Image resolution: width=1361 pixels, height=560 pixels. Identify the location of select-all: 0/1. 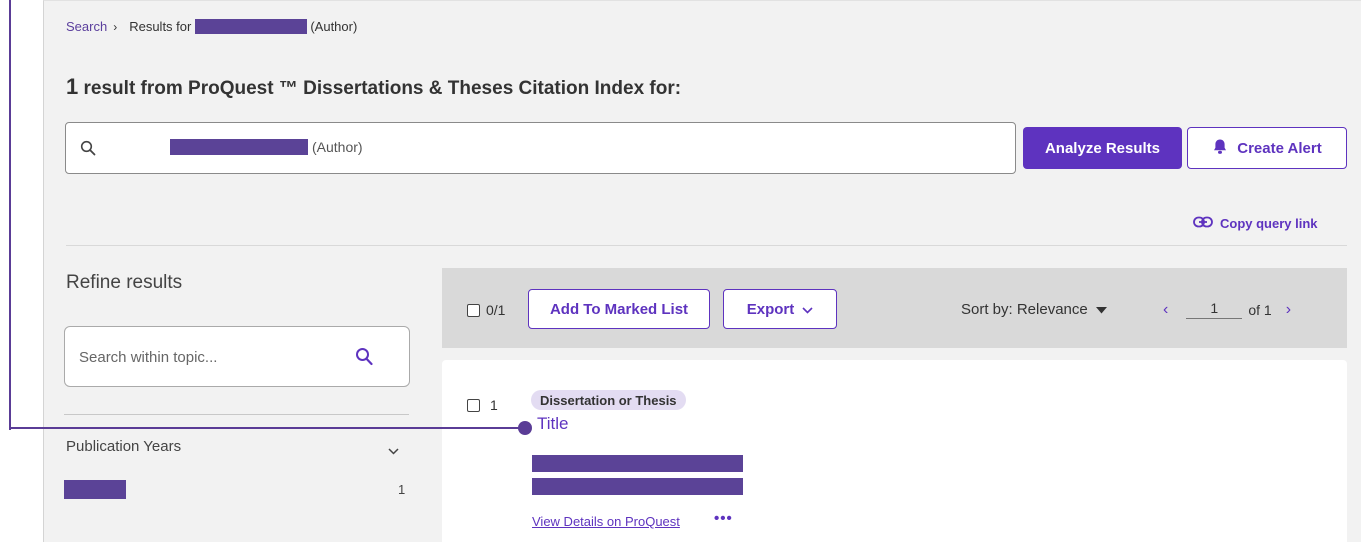
(486, 310).